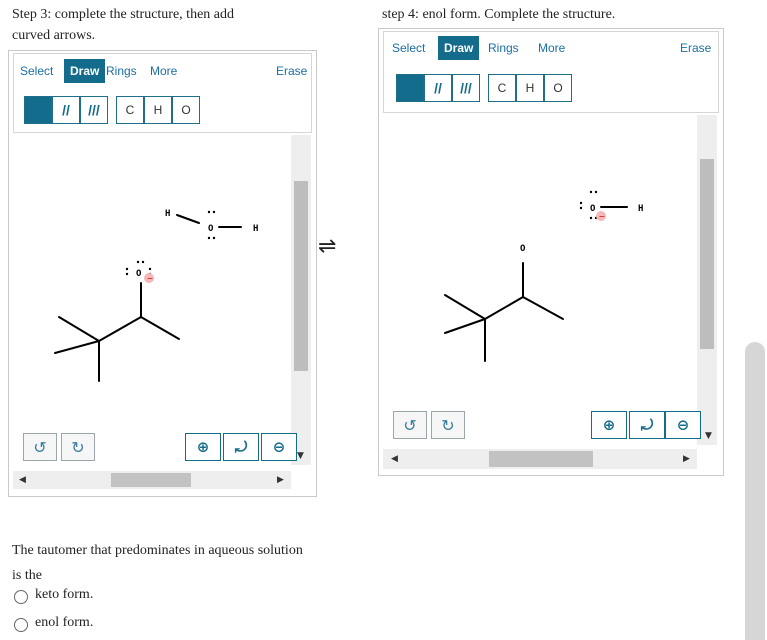 This screenshot has height=640, width=767. What do you see at coordinates (543, 276) in the screenshot?
I see `step4-molecule: O O H −` at bounding box center [543, 276].